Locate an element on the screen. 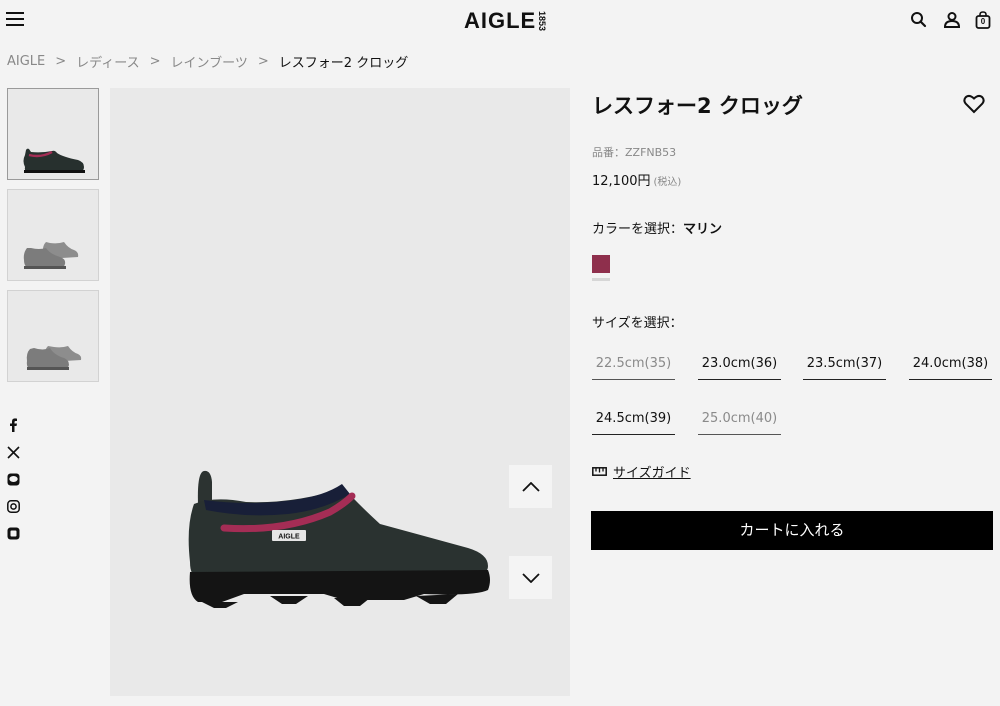 Image resolution: width=1000 pixels, height=706 pixels. product-sku: 品番：ZZFNB53 is located at coordinates (634, 152).